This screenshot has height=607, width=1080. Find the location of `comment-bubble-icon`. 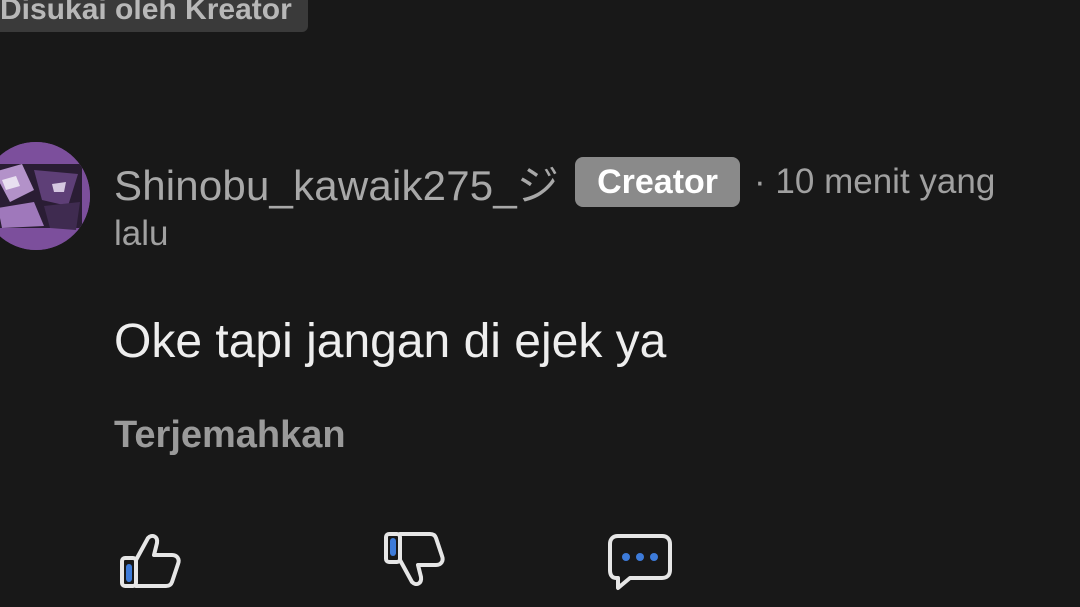

comment-bubble-icon is located at coordinates (640, 562).